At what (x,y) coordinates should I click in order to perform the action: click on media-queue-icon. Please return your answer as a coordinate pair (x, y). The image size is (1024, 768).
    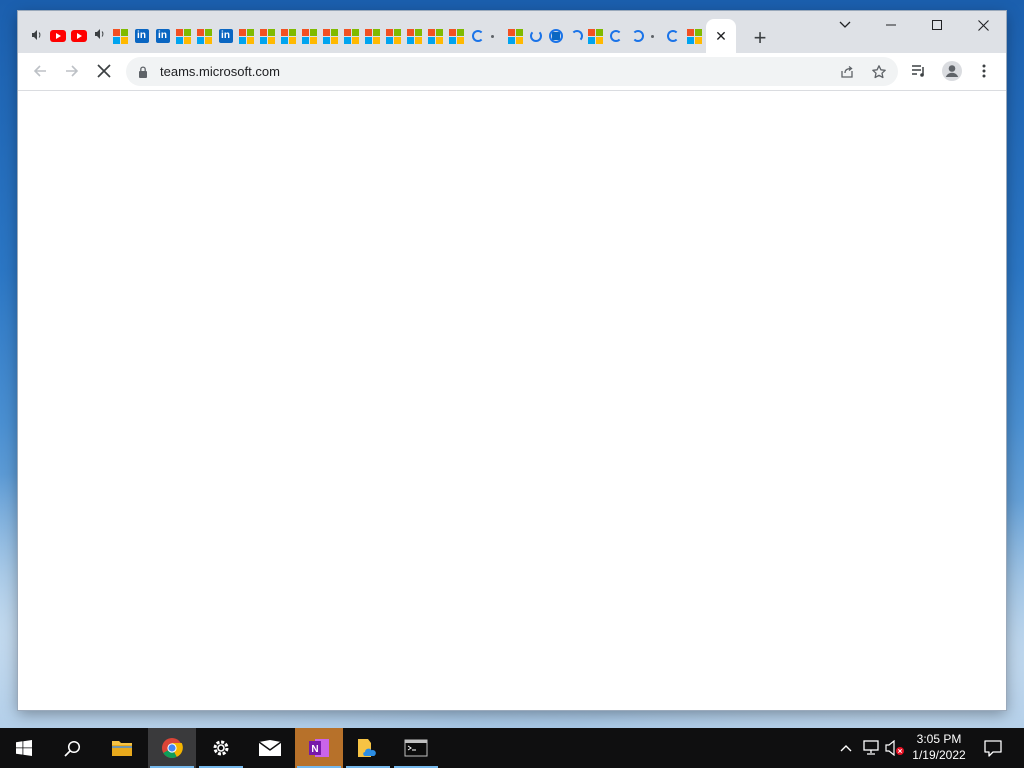
    Looking at the image, I should click on (918, 71).